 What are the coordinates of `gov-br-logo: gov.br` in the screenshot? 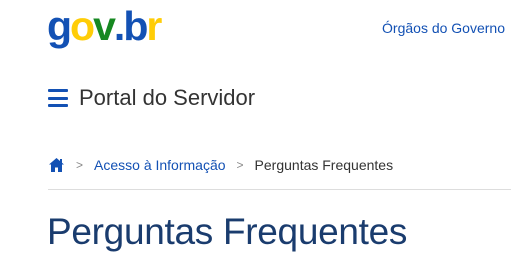 It's located at (104, 26).